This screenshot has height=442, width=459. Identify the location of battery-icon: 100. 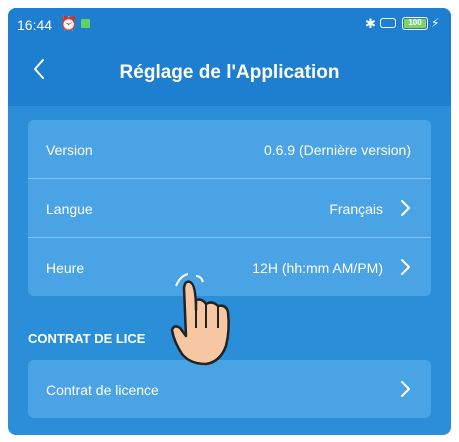
(415, 23).